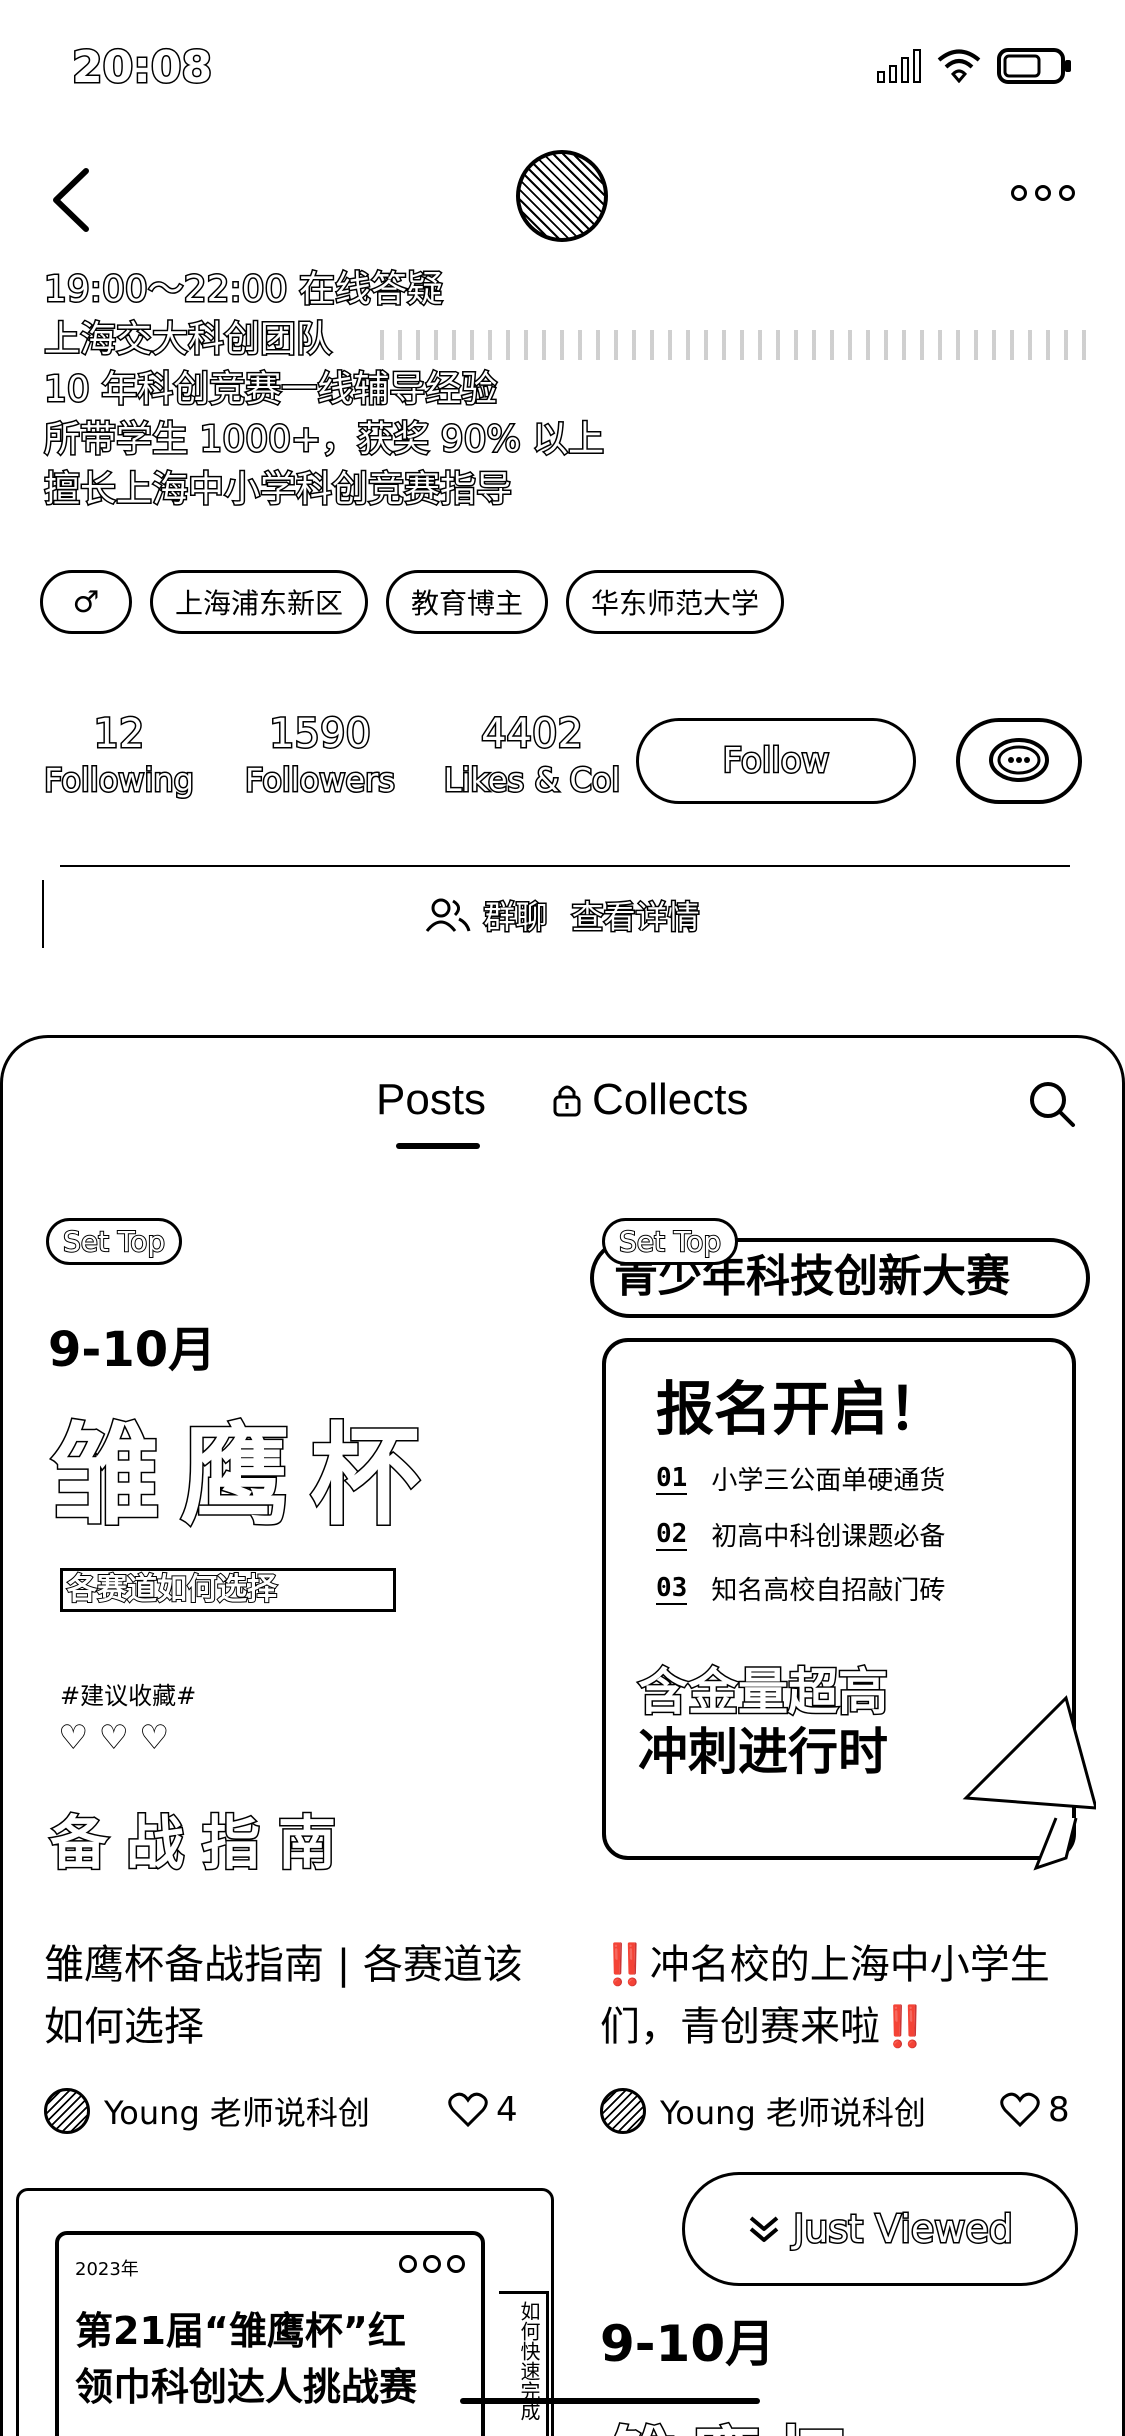 The height and width of the screenshot is (2436, 1125). What do you see at coordinates (565, 866) in the screenshot?
I see `divider` at bounding box center [565, 866].